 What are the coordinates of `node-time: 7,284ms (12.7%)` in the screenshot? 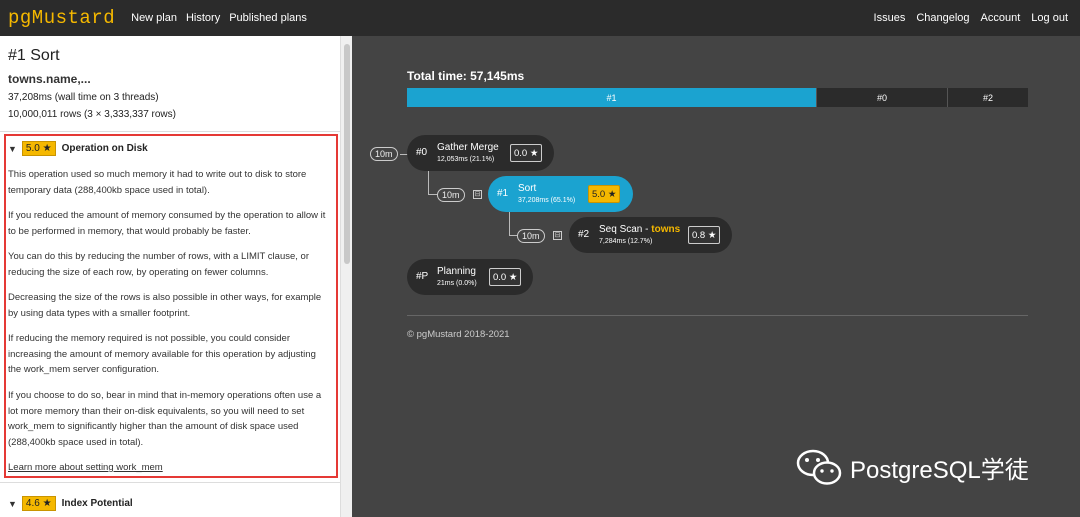 It's located at (626, 241).